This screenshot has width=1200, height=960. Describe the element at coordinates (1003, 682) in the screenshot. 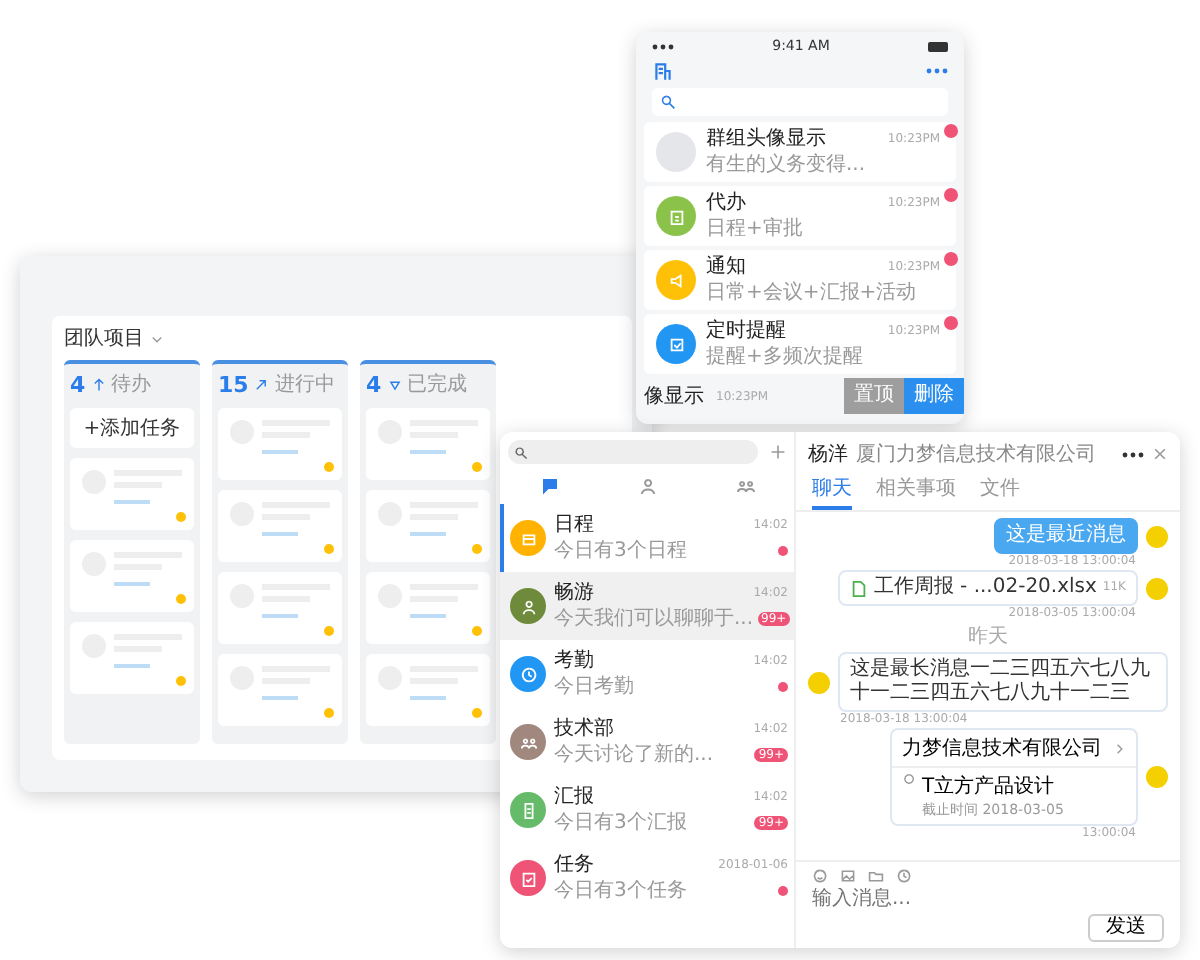

I see `message-bubble: 这是最长消息一二三四五六七八九十一二三四五六七八九十一二三` at that location.